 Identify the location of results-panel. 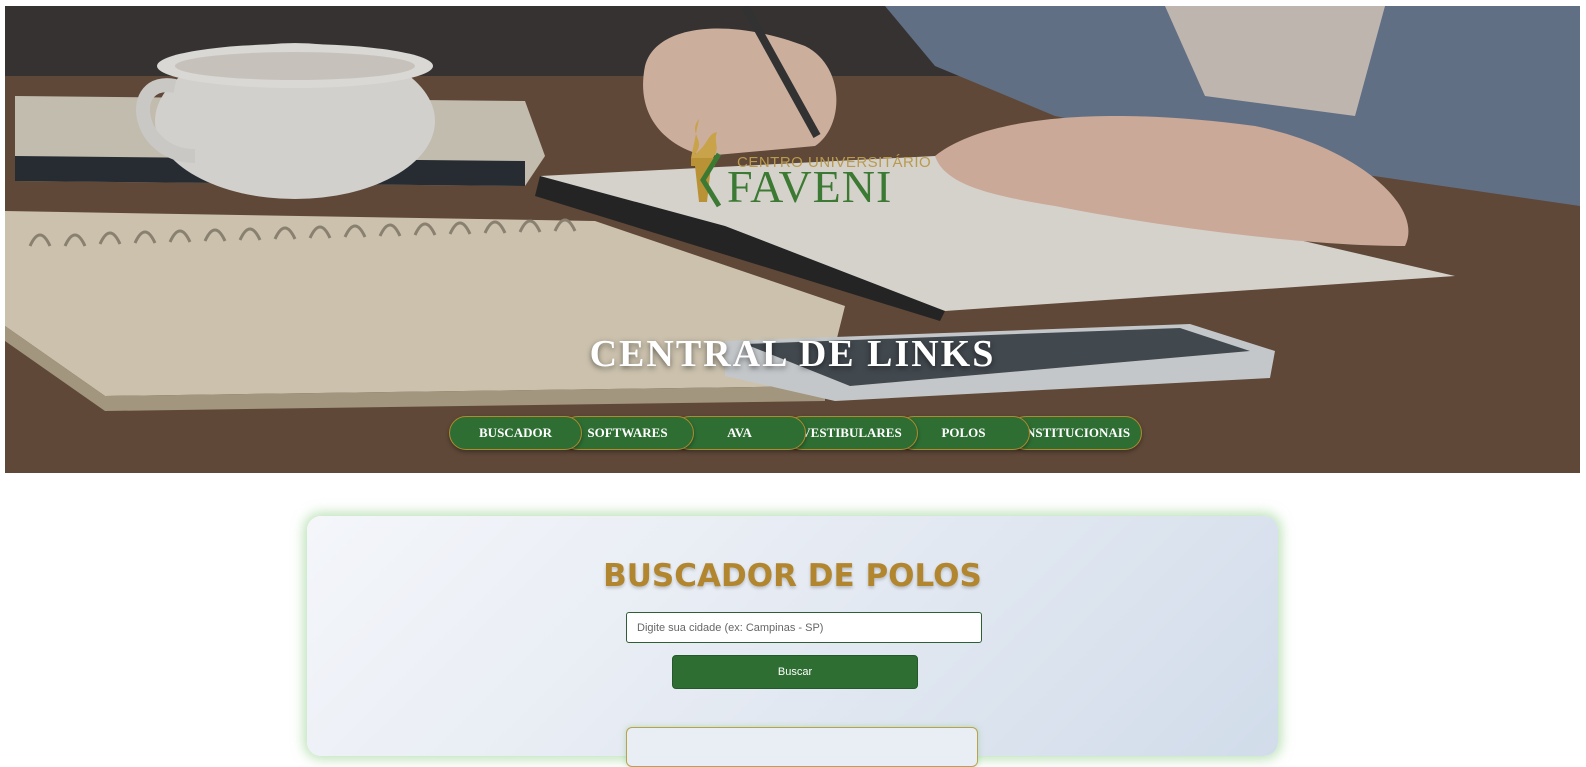
(802, 747).